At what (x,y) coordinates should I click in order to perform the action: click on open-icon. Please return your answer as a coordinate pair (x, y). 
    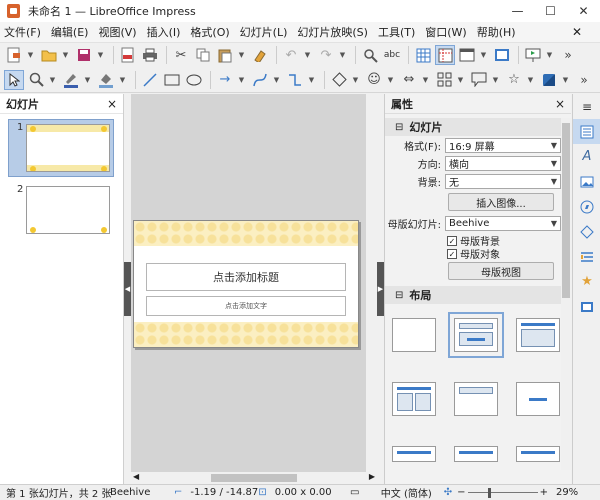
    Looking at the image, I should click on (49, 55).